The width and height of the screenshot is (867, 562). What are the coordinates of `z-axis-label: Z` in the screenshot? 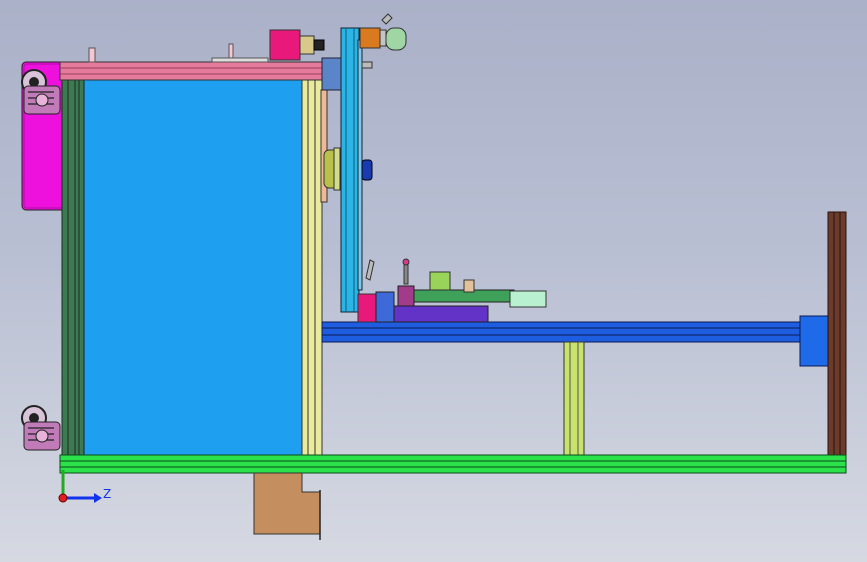 It's located at (107, 494).